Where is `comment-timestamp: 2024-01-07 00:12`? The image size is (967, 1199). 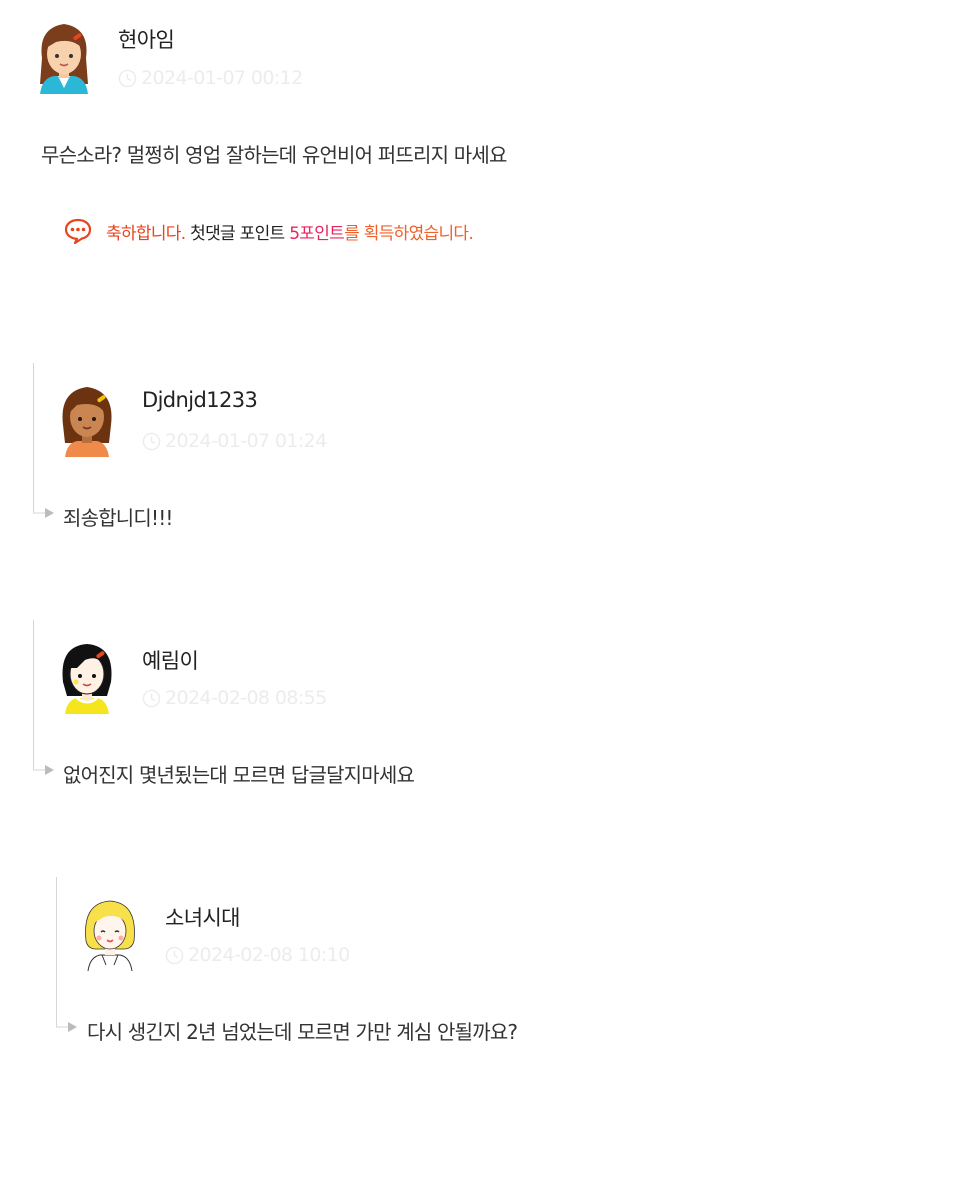
comment-timestamp: 2024-01-07 00:12 is located at coordinates (210, 78).